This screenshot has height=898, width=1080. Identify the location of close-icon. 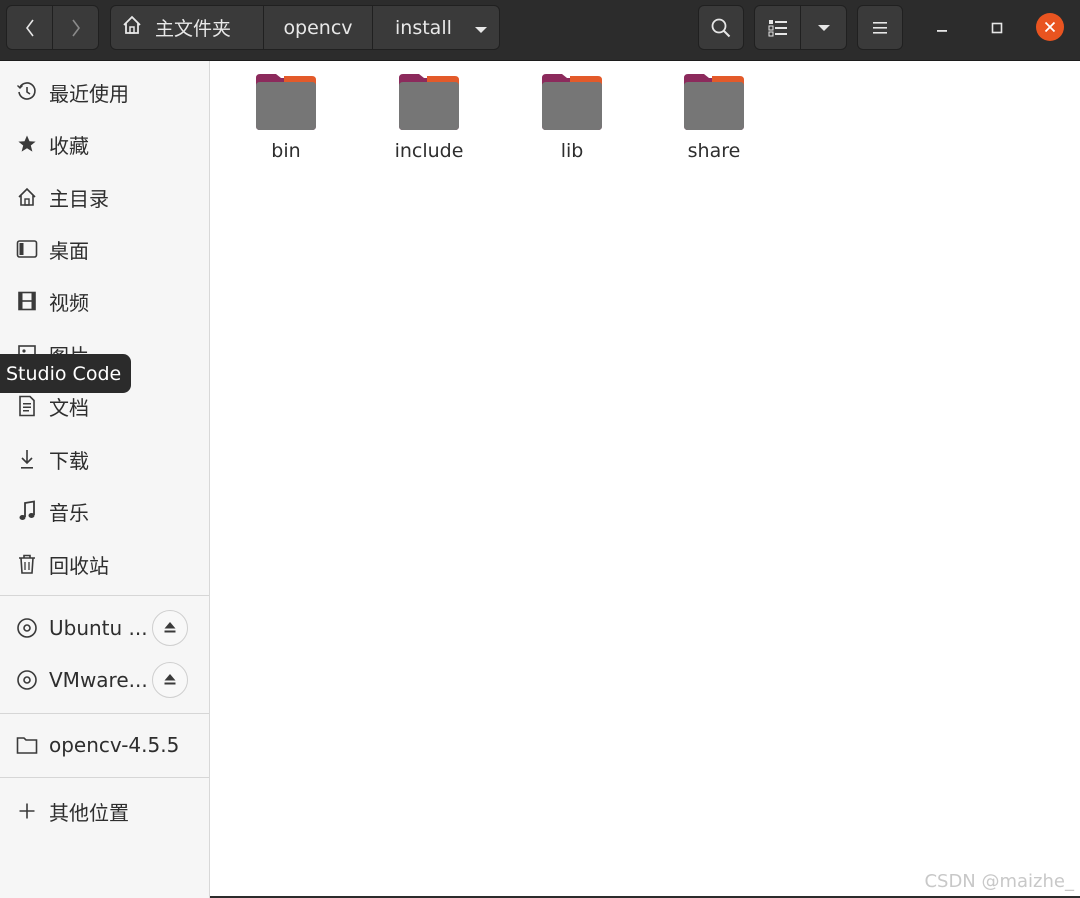
(1050, 27).